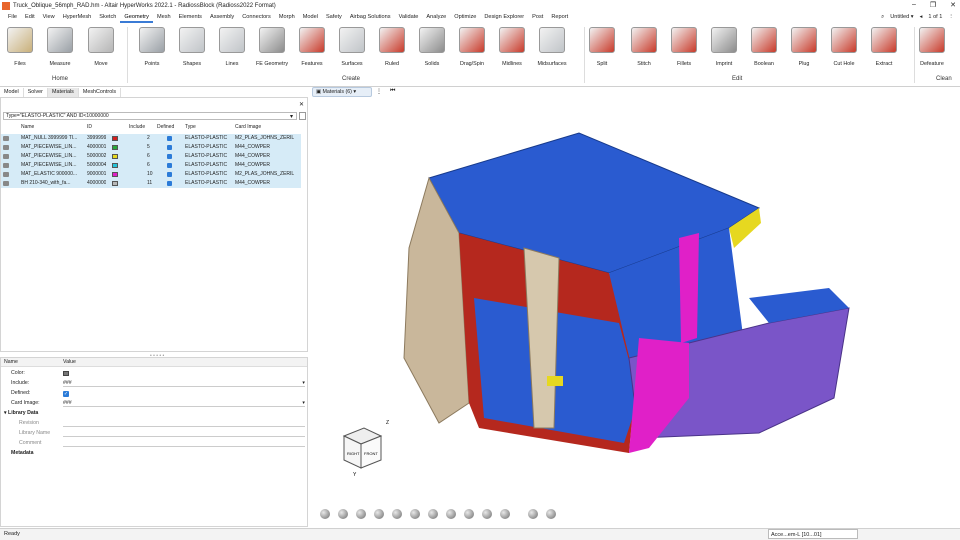 The height and width of the screenshot is (540, 960). Describe the element at coordinates (152, 47) in the screenshot. I see `points-tool-button: Points` at that location.